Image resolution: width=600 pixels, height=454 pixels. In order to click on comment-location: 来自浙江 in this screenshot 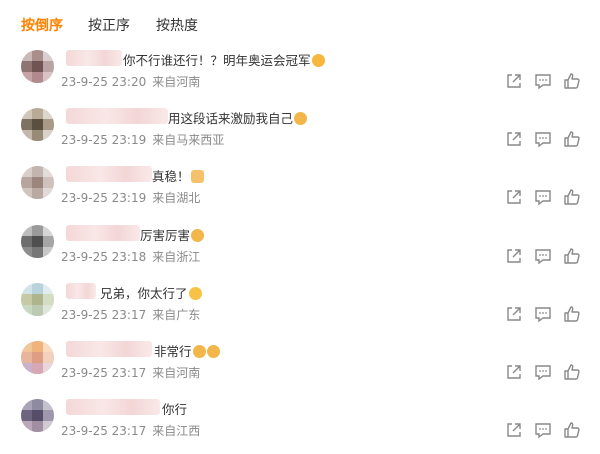, I will do `click(176, 256)`.